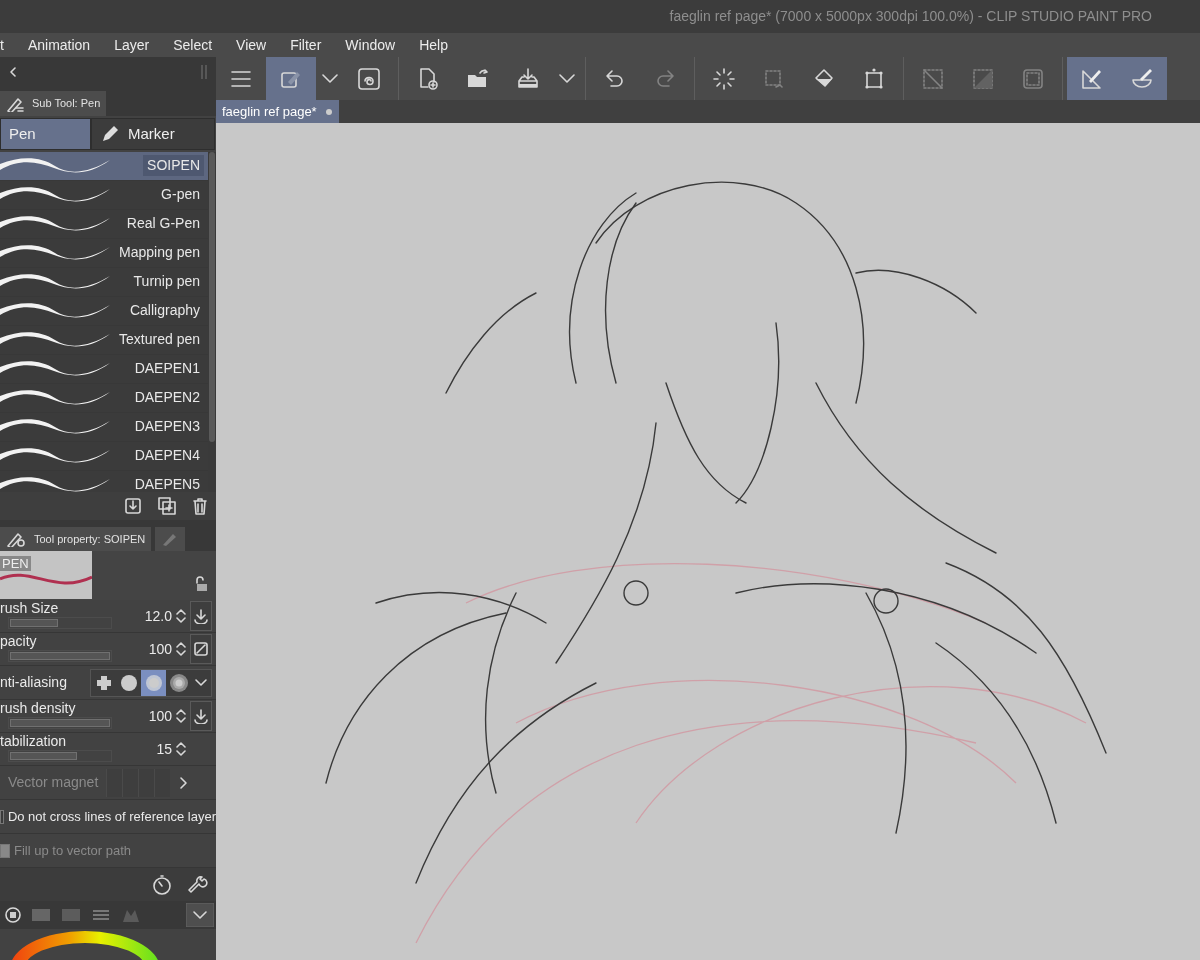  I want to click on anti-aliasing-selector, so click(151, 682).